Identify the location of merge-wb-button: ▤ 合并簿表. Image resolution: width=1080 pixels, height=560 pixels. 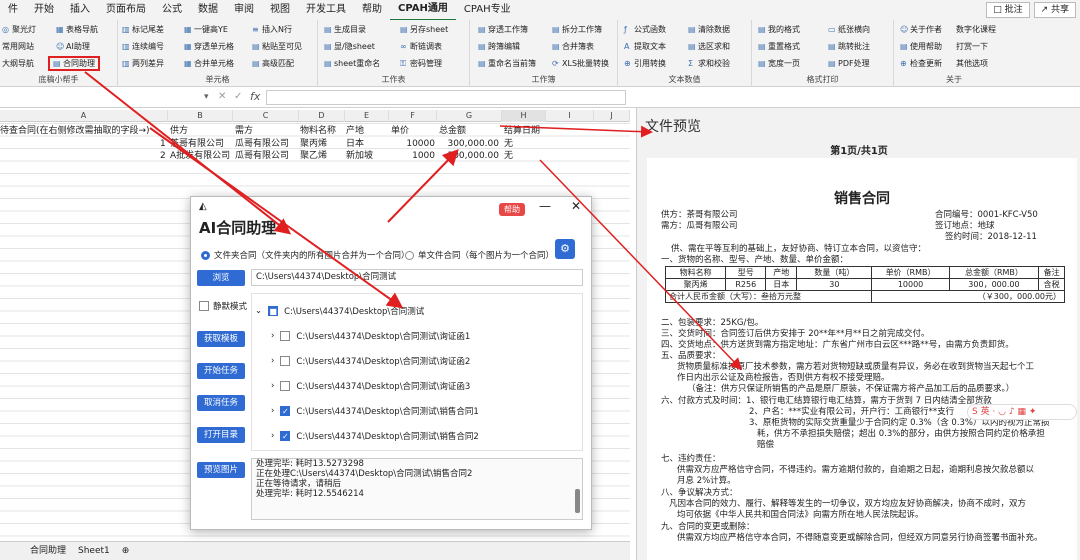
(573, 46).